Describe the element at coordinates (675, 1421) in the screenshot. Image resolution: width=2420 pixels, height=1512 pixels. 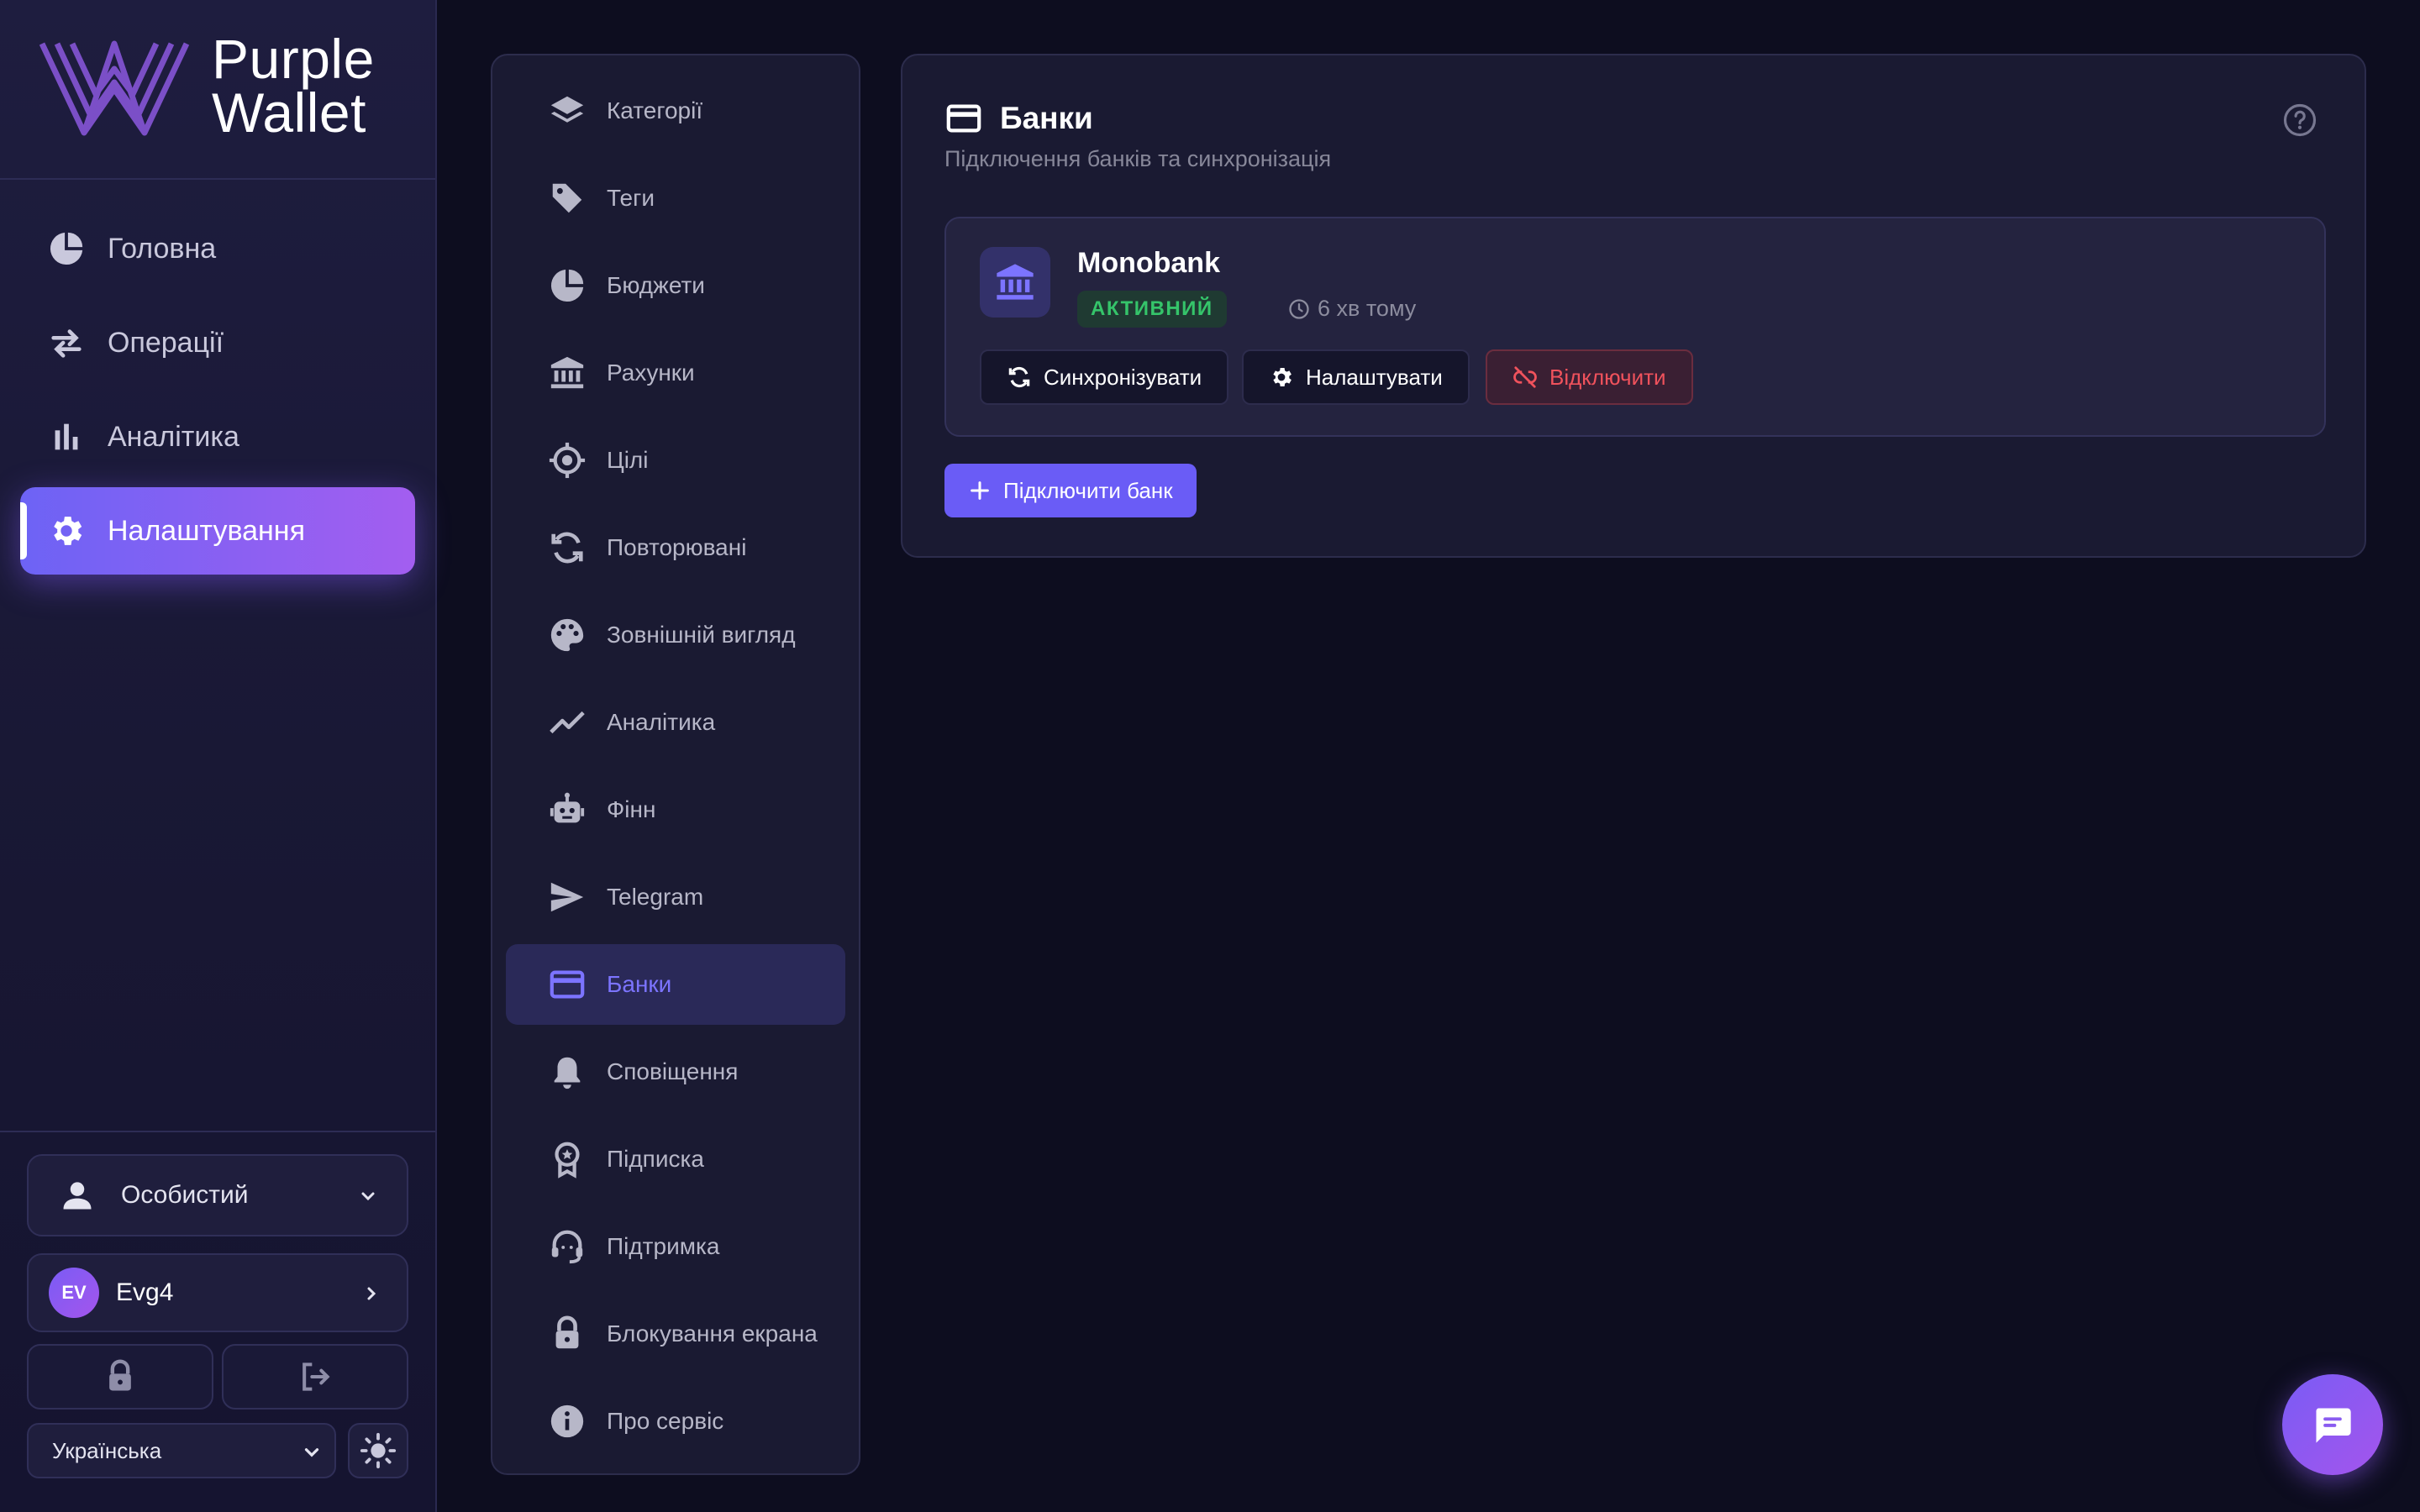
I see `settings-item-about: Про сервіс` at that location.